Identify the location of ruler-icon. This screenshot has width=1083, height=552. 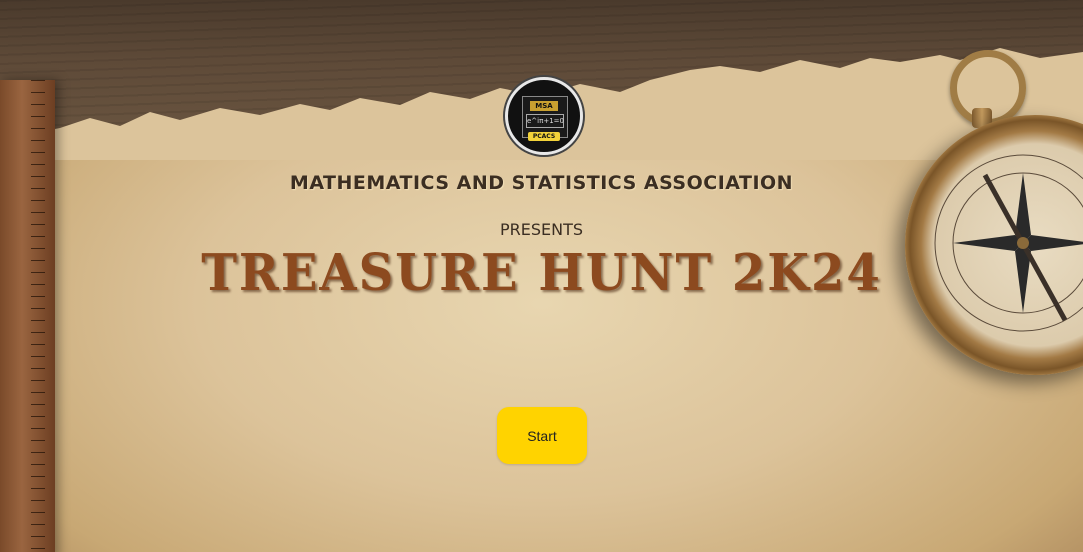
(27, 316).